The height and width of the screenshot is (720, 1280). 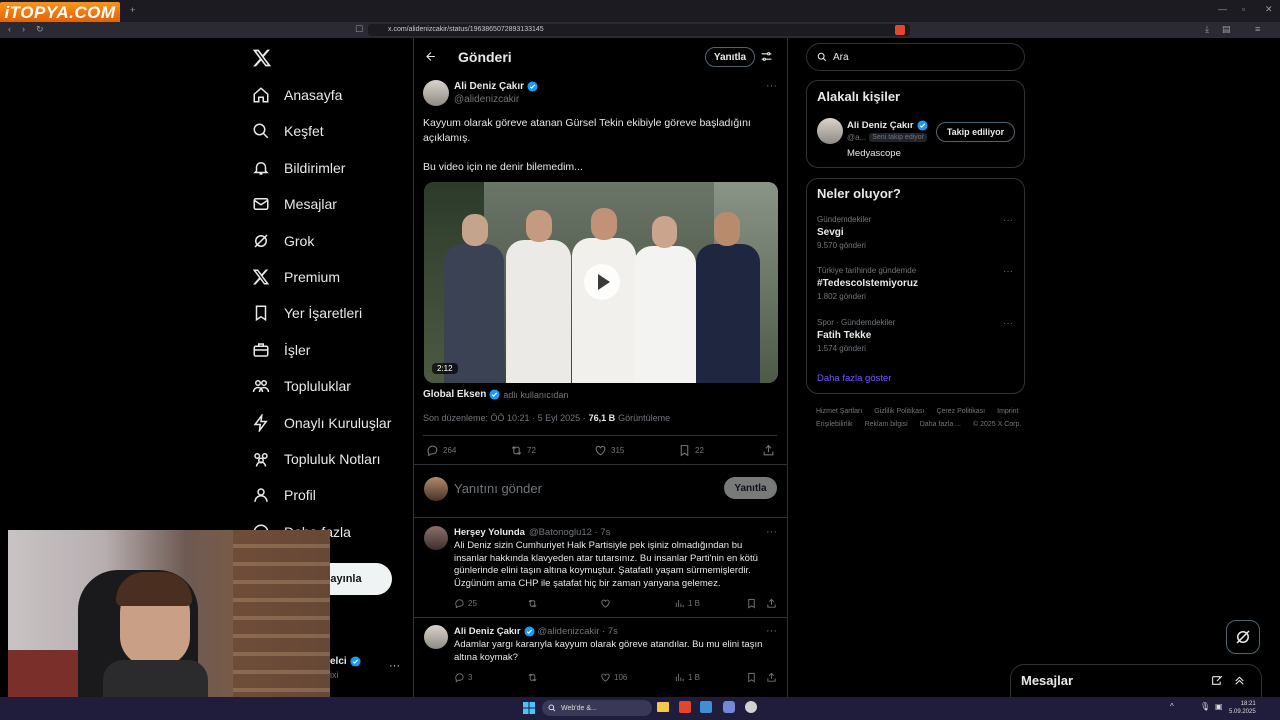 I want to click on play-icon, so click(x=602, y=282).